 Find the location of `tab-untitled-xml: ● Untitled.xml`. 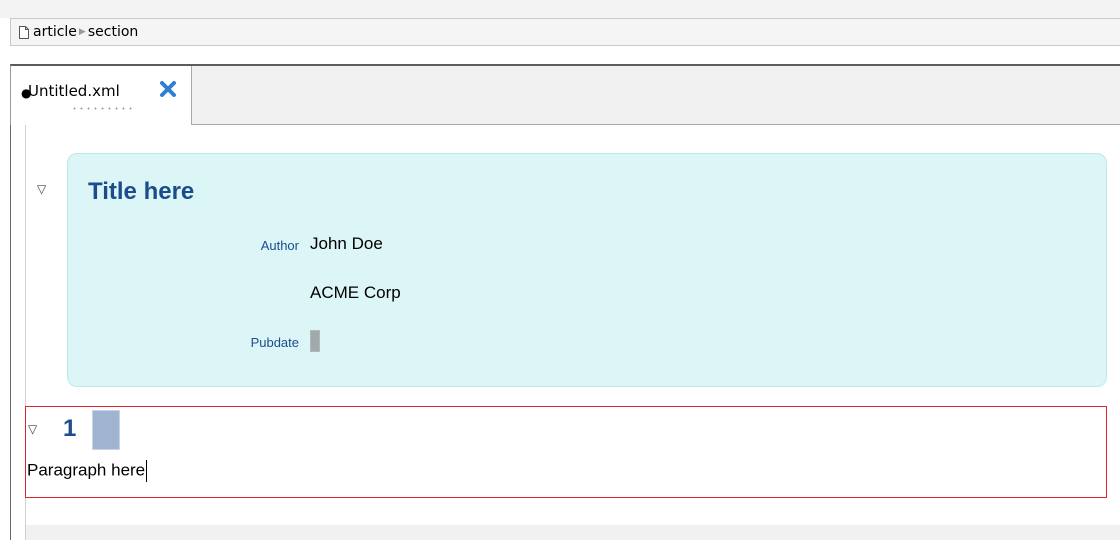

tab-untitled-xml: ● Untitled.xml is located at coordinates (101, 95).